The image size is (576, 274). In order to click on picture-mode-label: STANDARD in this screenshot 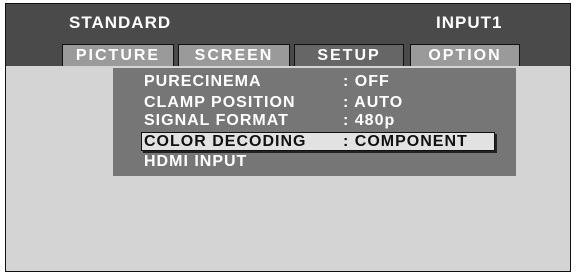, I will do `click(120, 22)`.